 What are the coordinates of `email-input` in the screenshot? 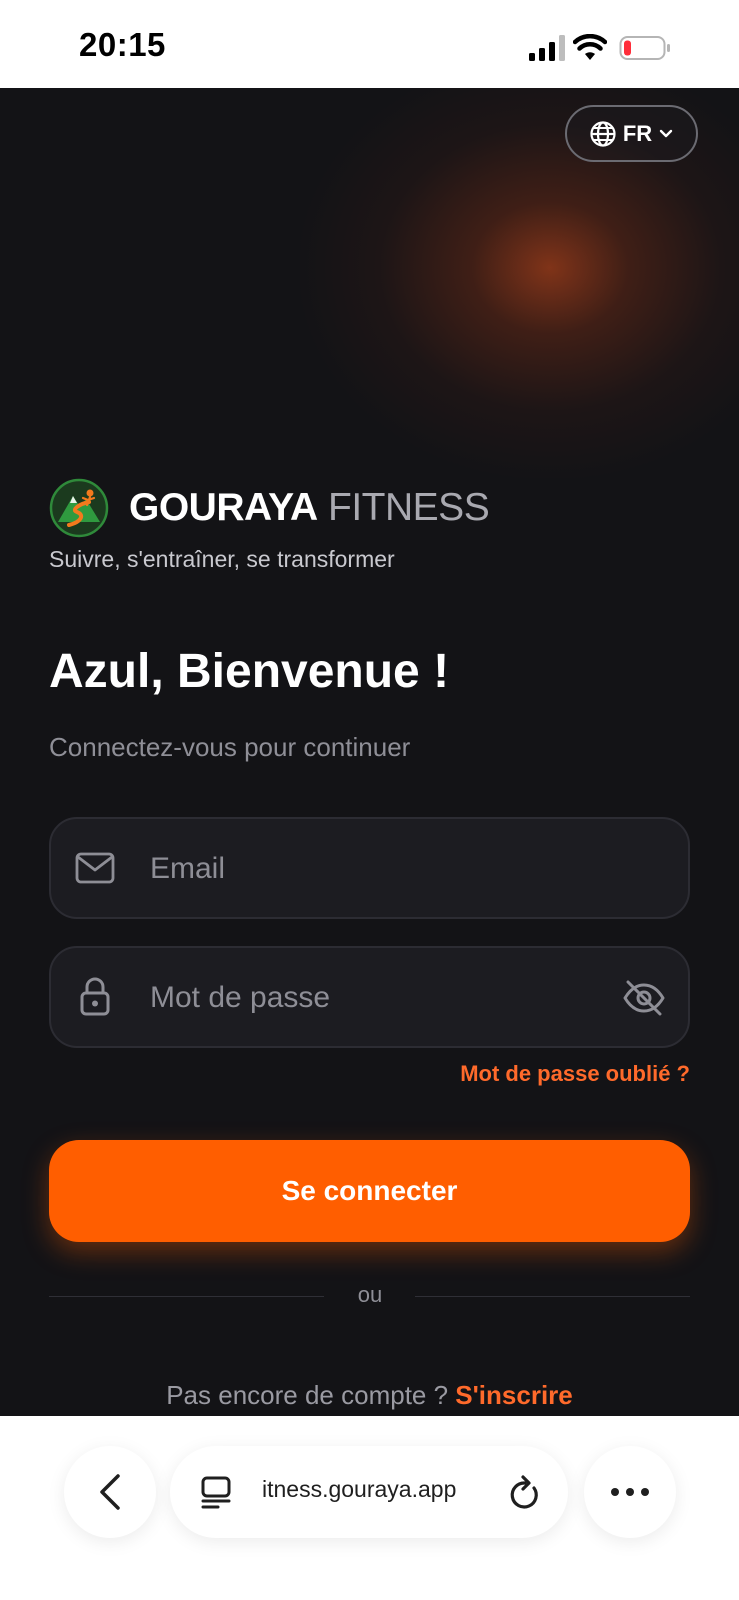 It's located at (370, 869).